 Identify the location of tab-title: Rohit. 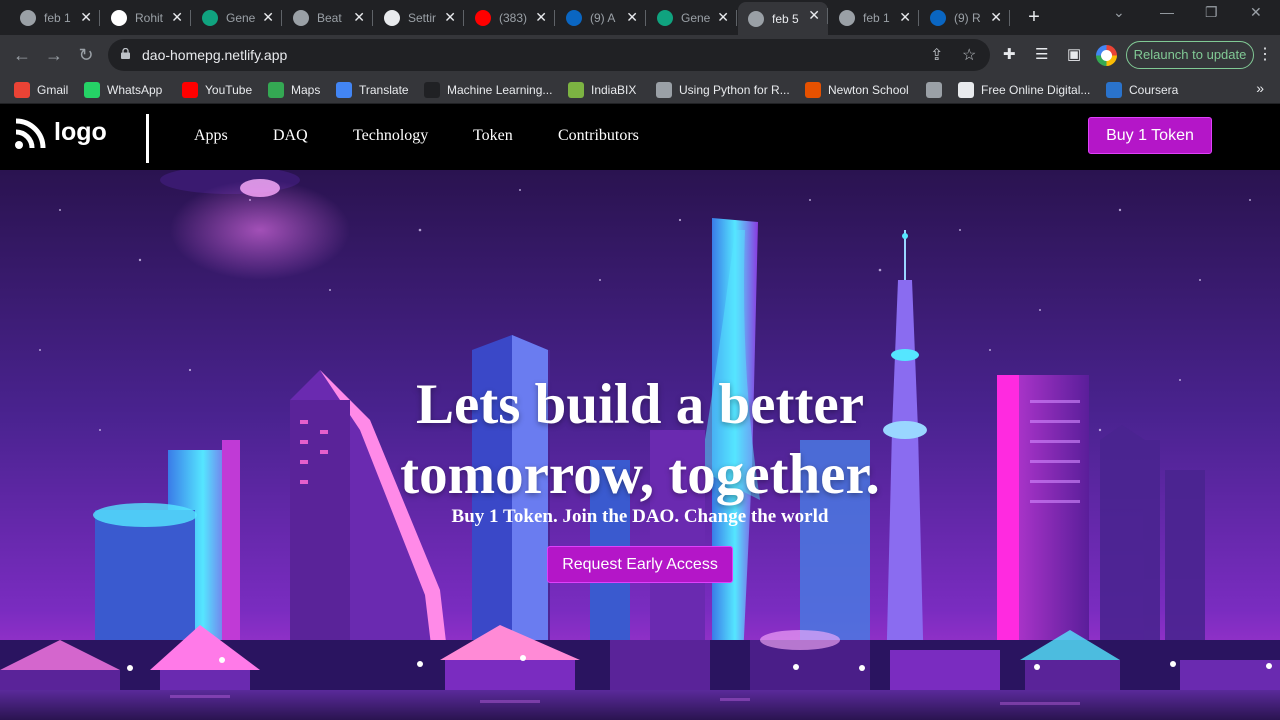
(149, 17).